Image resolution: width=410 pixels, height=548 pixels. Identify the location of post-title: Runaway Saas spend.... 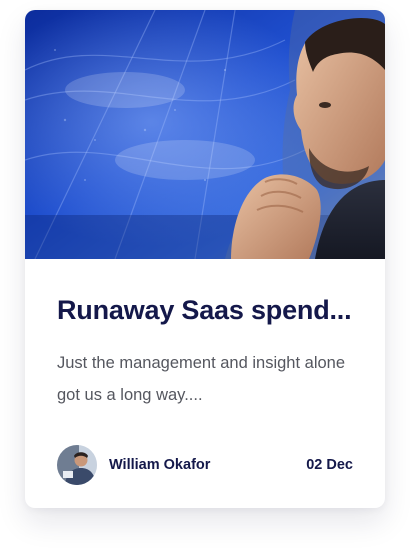
(205, 310).